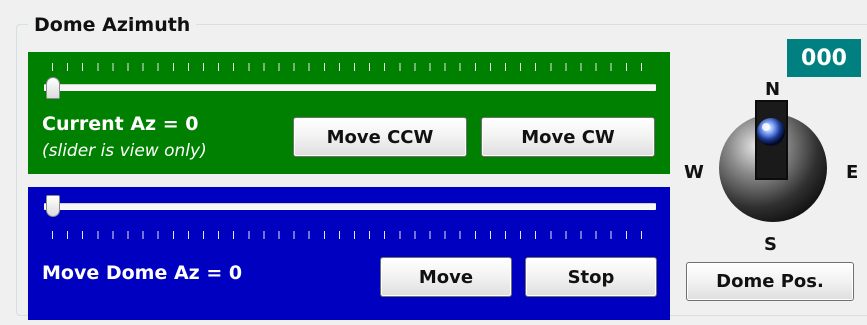  What do you see at coordinates (824, 58) in the screenshot?
I see `azimuth-readout: 000` at bounding box center [824, 58].